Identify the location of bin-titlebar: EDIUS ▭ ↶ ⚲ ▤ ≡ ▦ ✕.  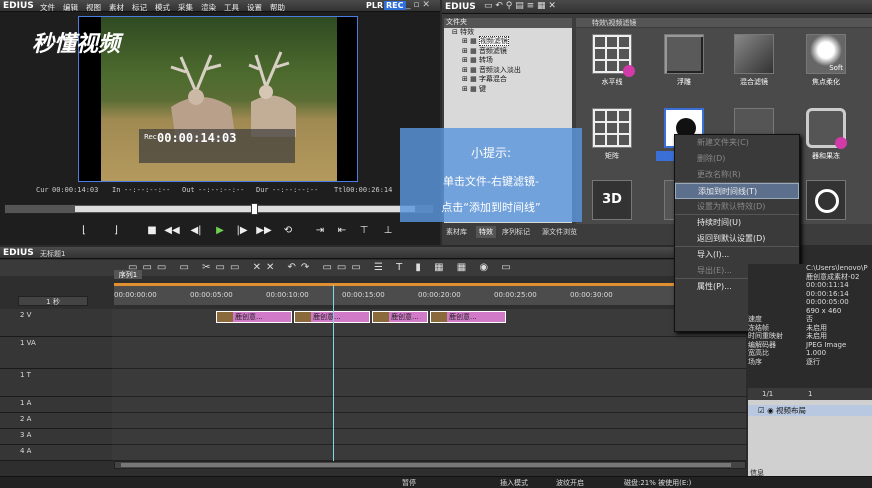
(657, 7).